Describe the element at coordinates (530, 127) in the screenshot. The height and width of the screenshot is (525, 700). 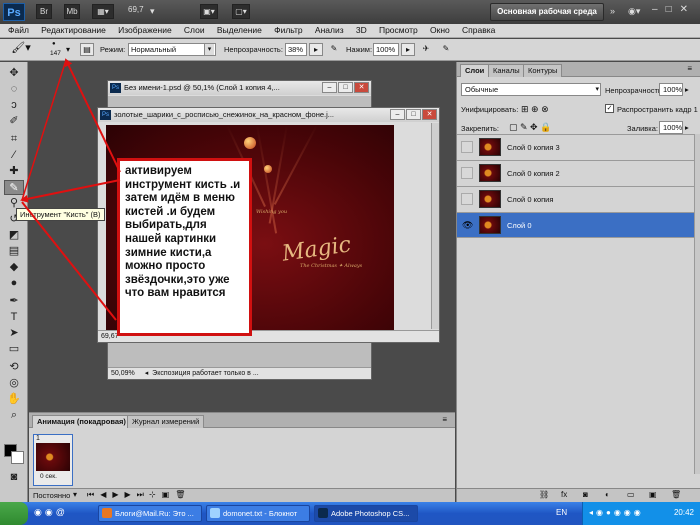
I see `lock-buttons-icon: ▢ ✎ ✥ 🔒` at that location.